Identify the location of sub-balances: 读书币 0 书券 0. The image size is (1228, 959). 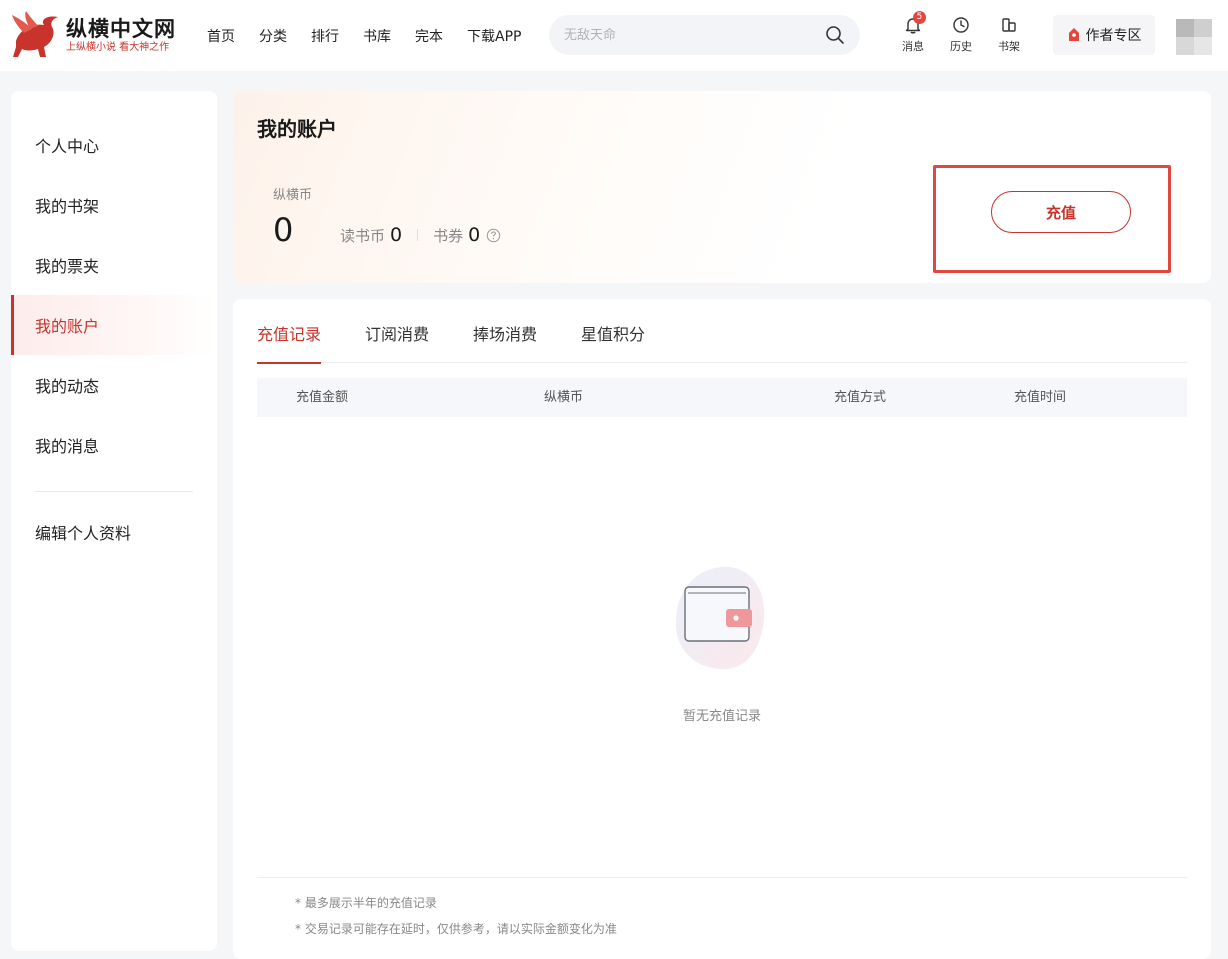
(420, 235).